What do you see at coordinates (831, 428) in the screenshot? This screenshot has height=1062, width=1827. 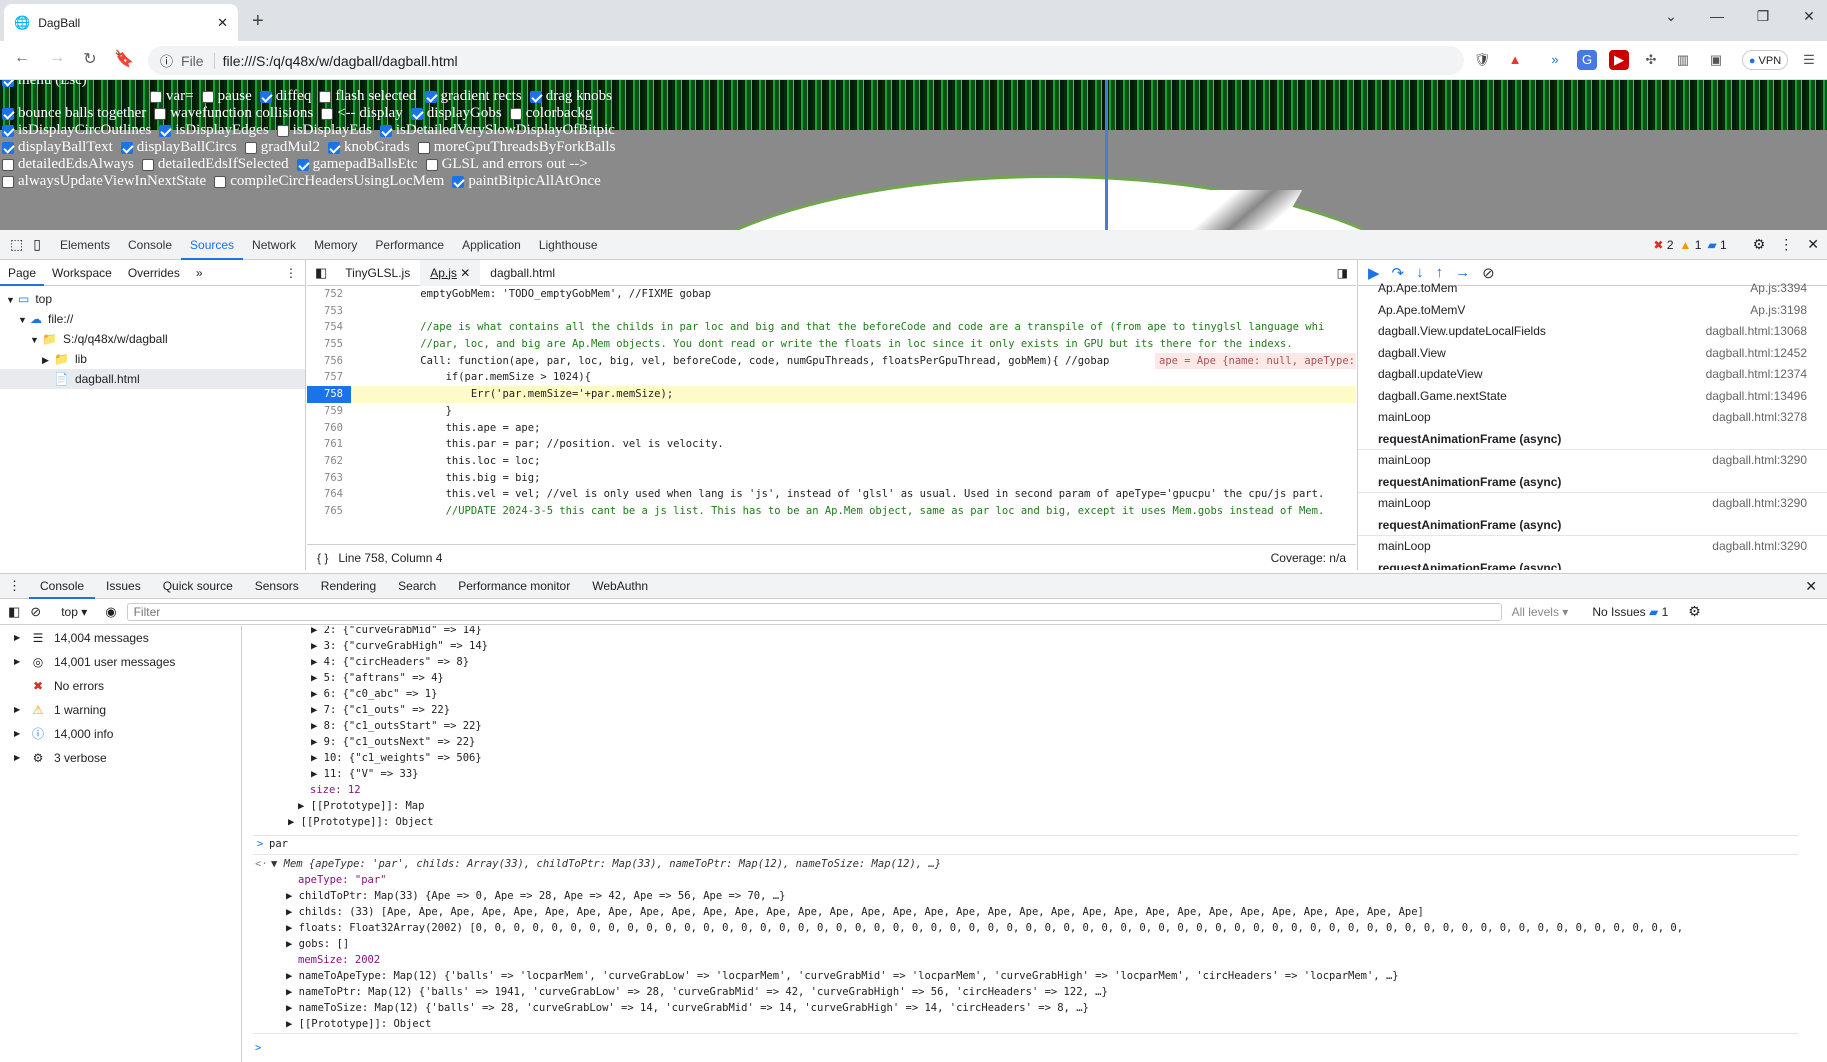 I see `code-line: 760 this.ape = ape;` at bounding box center [831, 428].